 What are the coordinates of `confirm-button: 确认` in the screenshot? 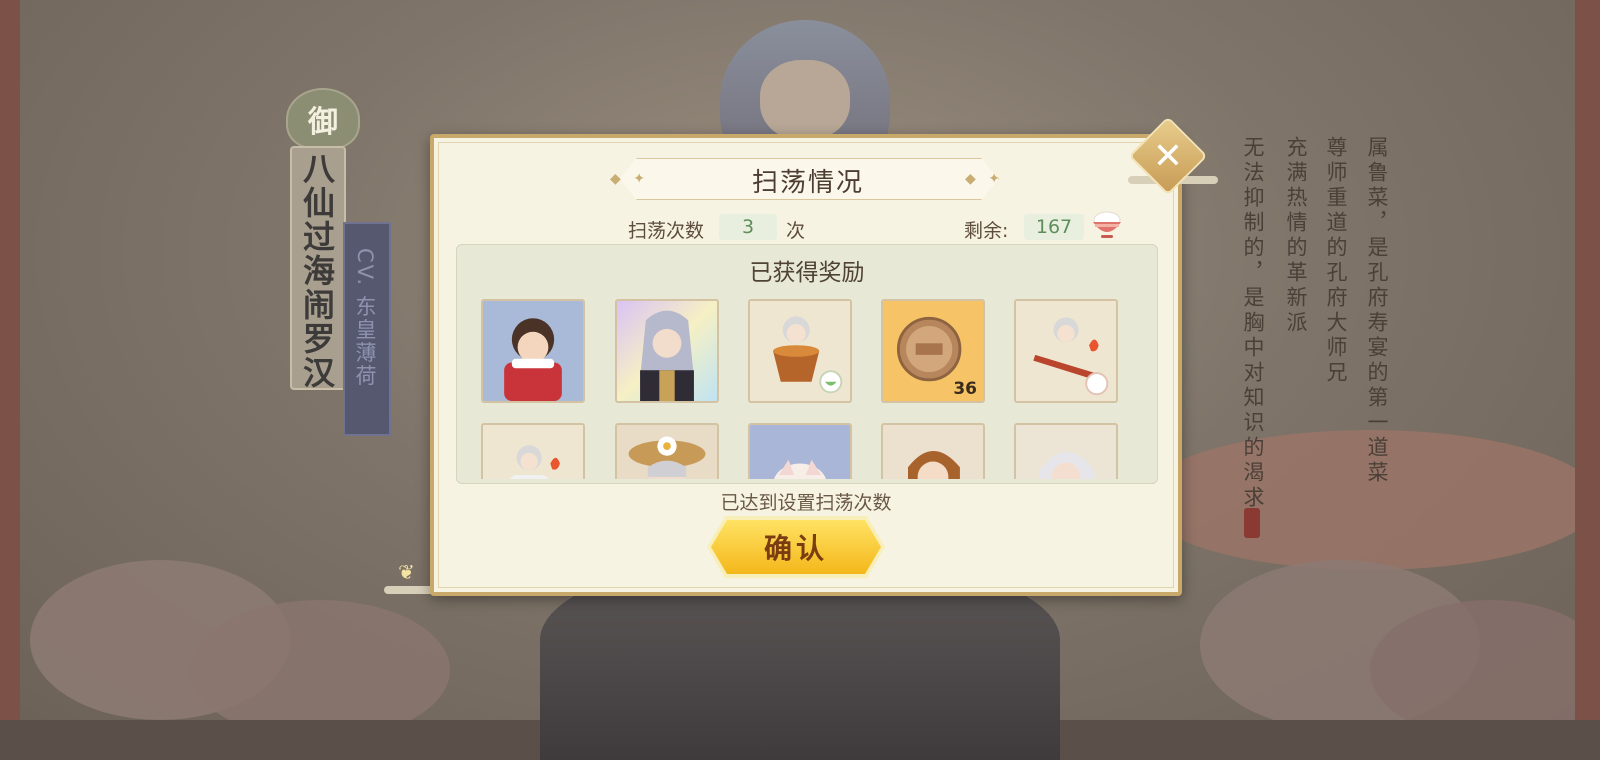 It's located at (796, 547).